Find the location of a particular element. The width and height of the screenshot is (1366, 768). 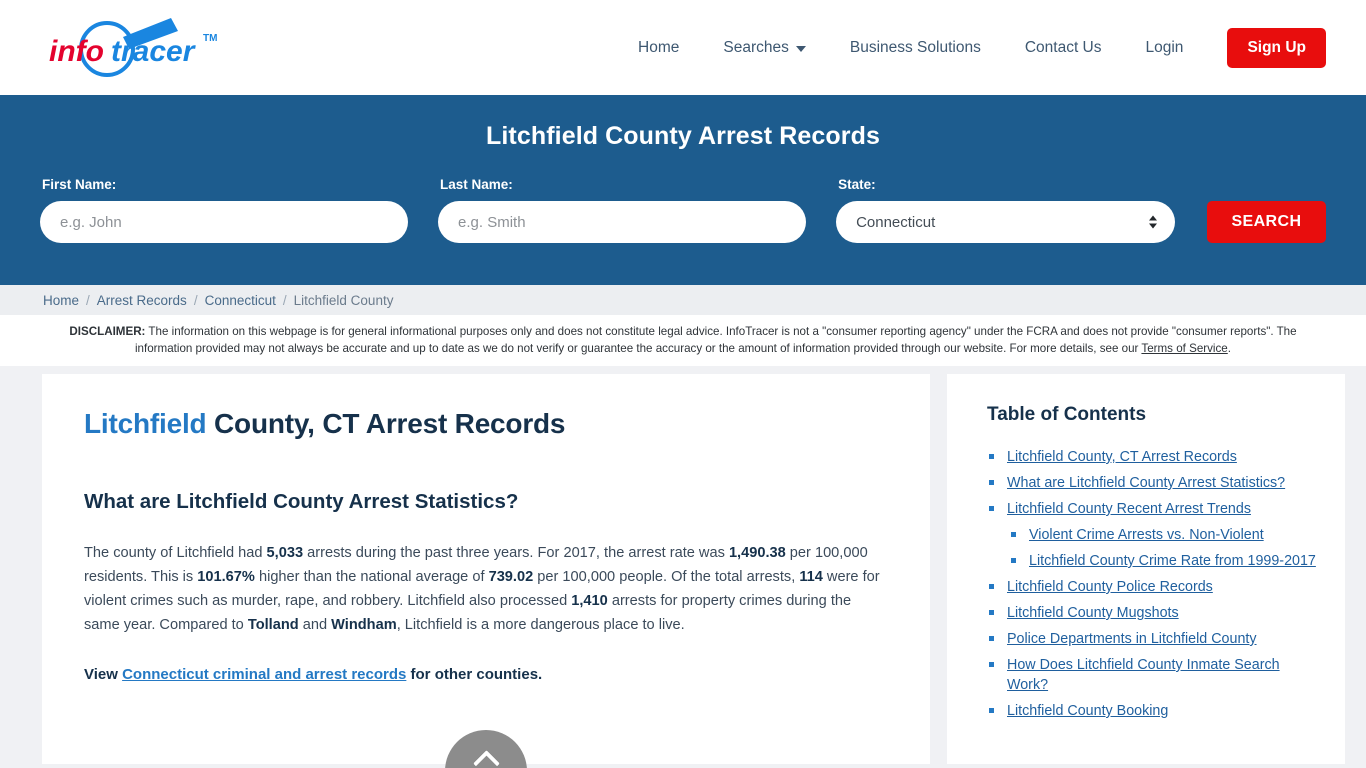

nav-item-contact-us: Contact Us is located at coordinates (1063, 48).